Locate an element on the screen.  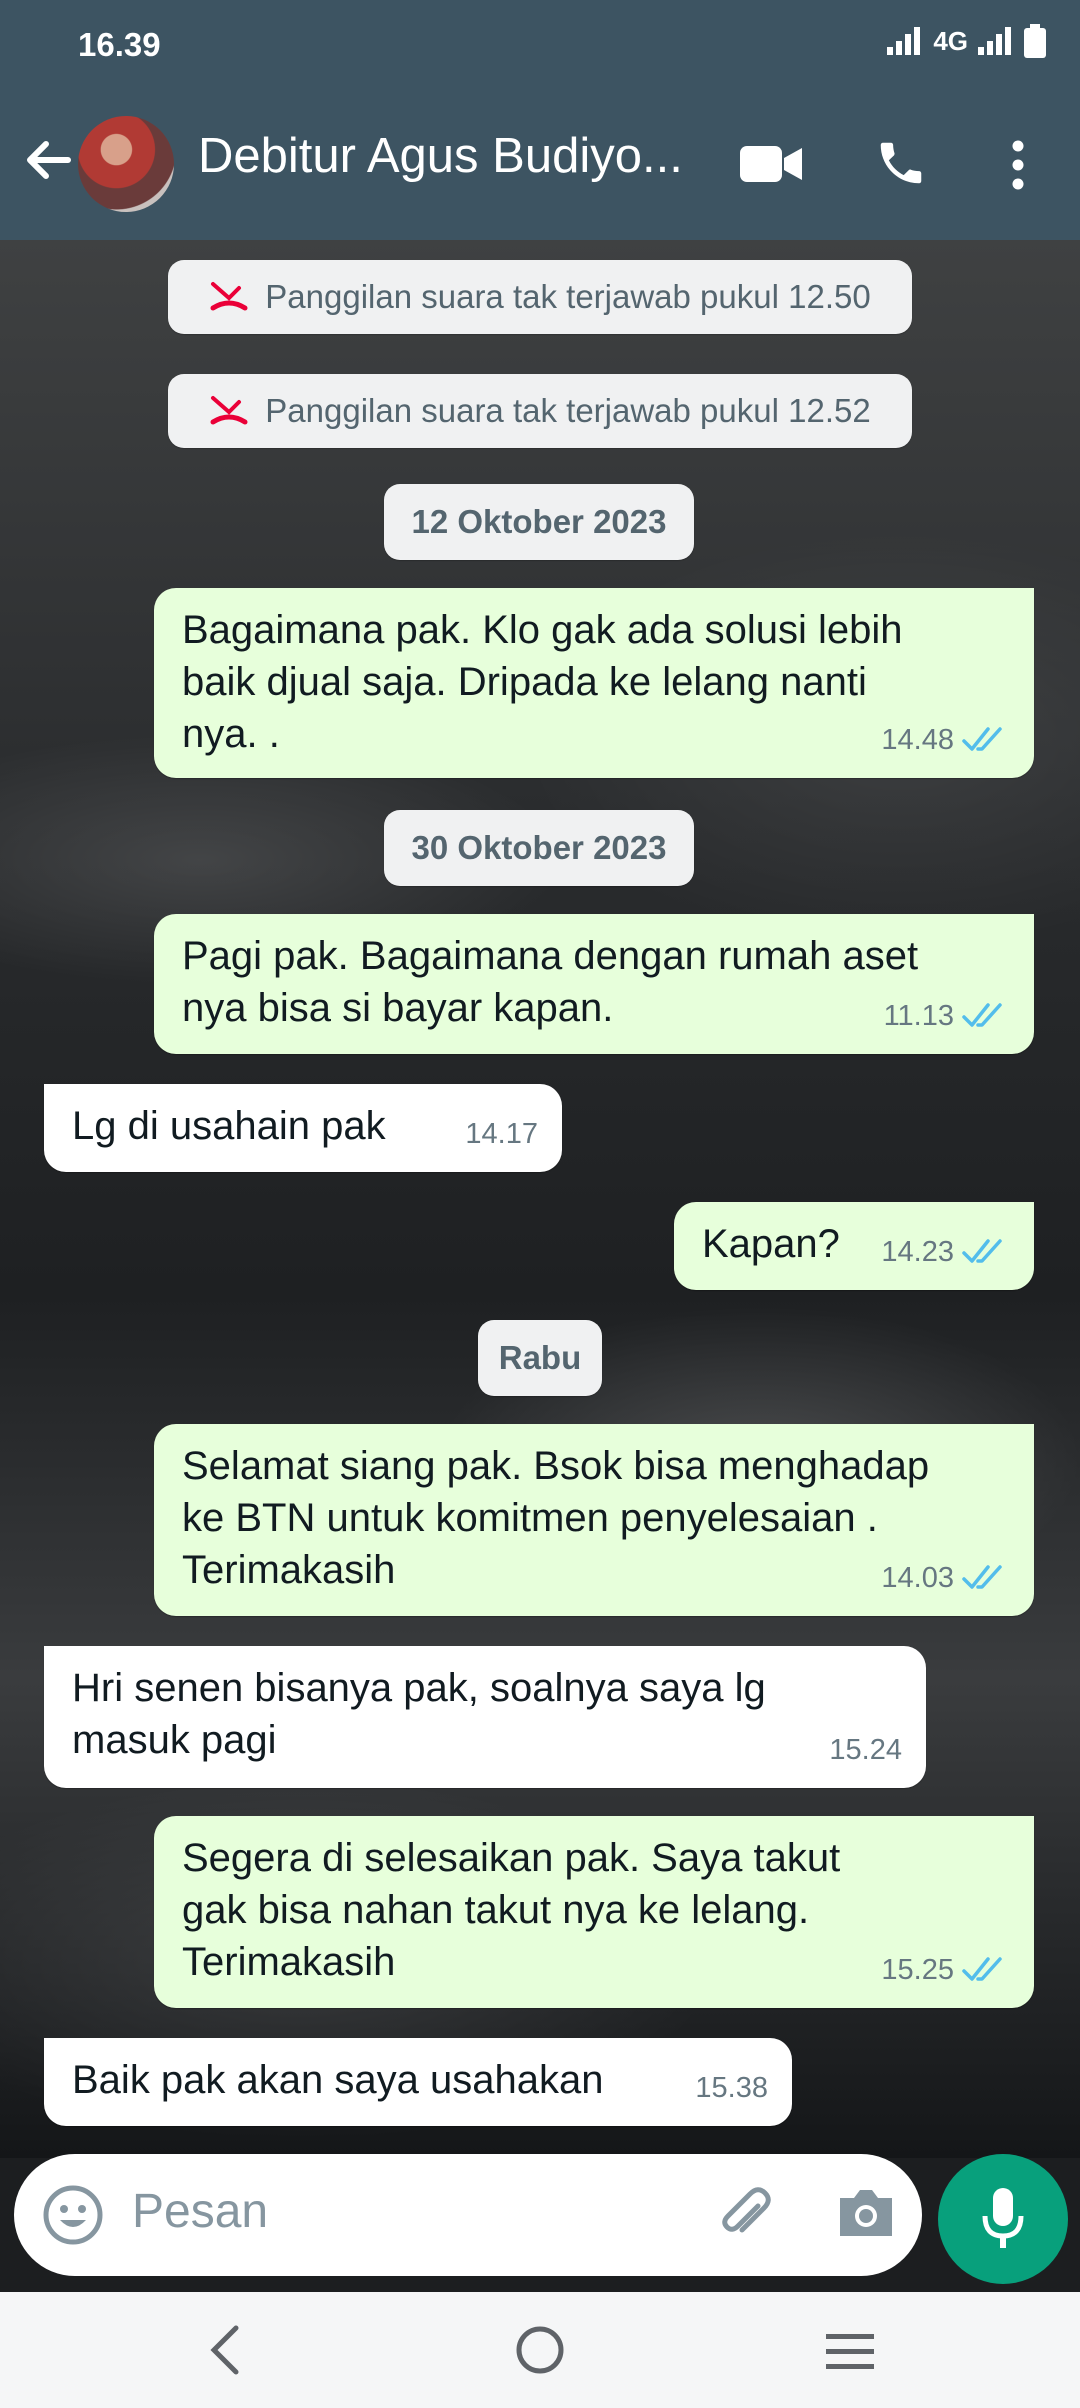
signal-icon is located at coordinates (904, 41).